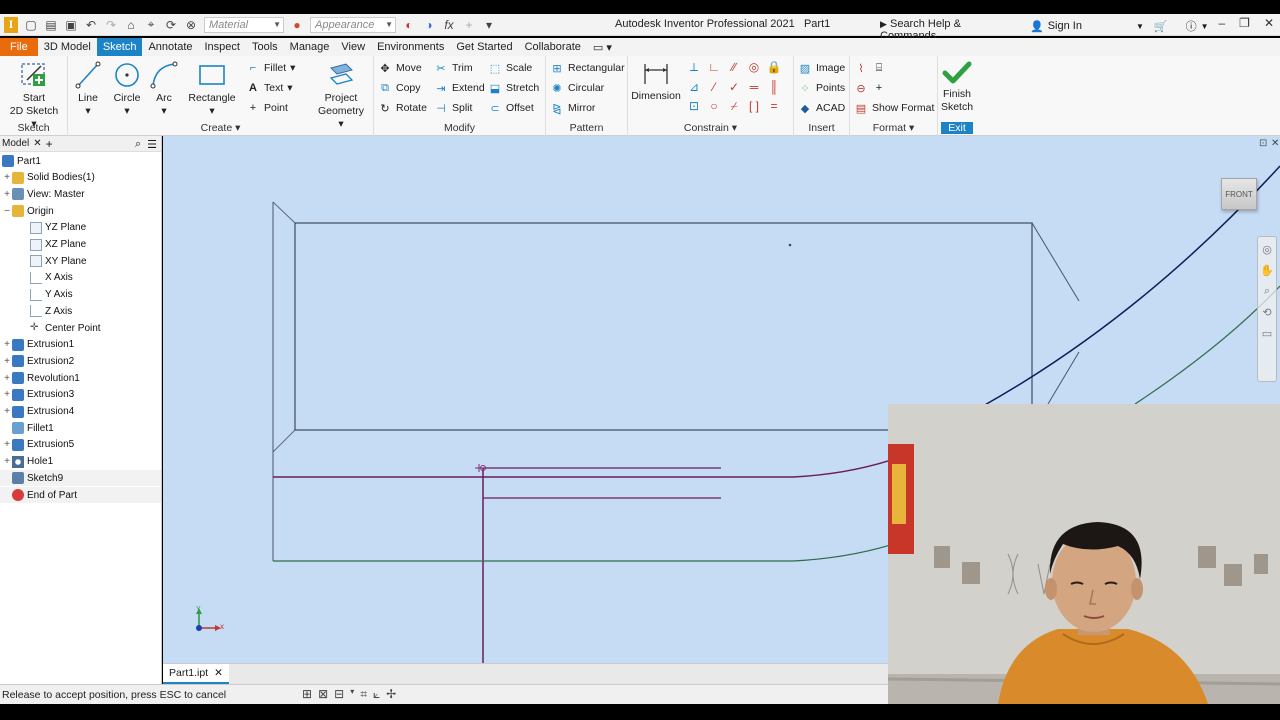  Describe the element at coordinates (271, 68) in the screenshot. I see `fillet-button: ⌐ Fillet ▾` at that location.